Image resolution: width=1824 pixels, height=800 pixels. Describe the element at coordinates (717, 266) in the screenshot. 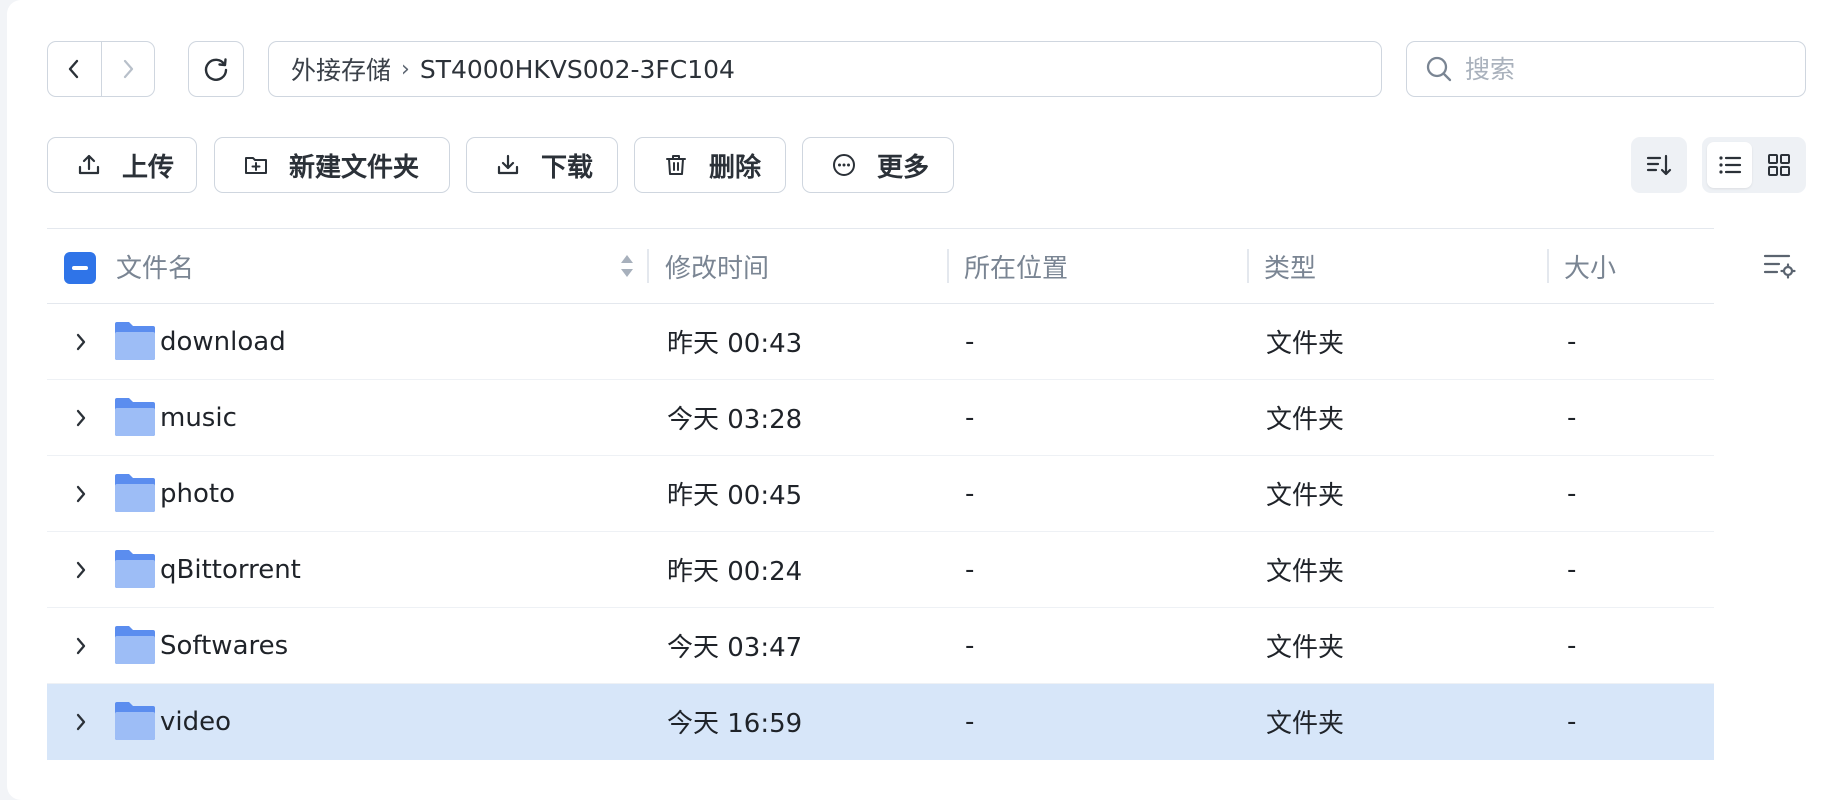

I see `column-header-modified: 修改时间` at that location.